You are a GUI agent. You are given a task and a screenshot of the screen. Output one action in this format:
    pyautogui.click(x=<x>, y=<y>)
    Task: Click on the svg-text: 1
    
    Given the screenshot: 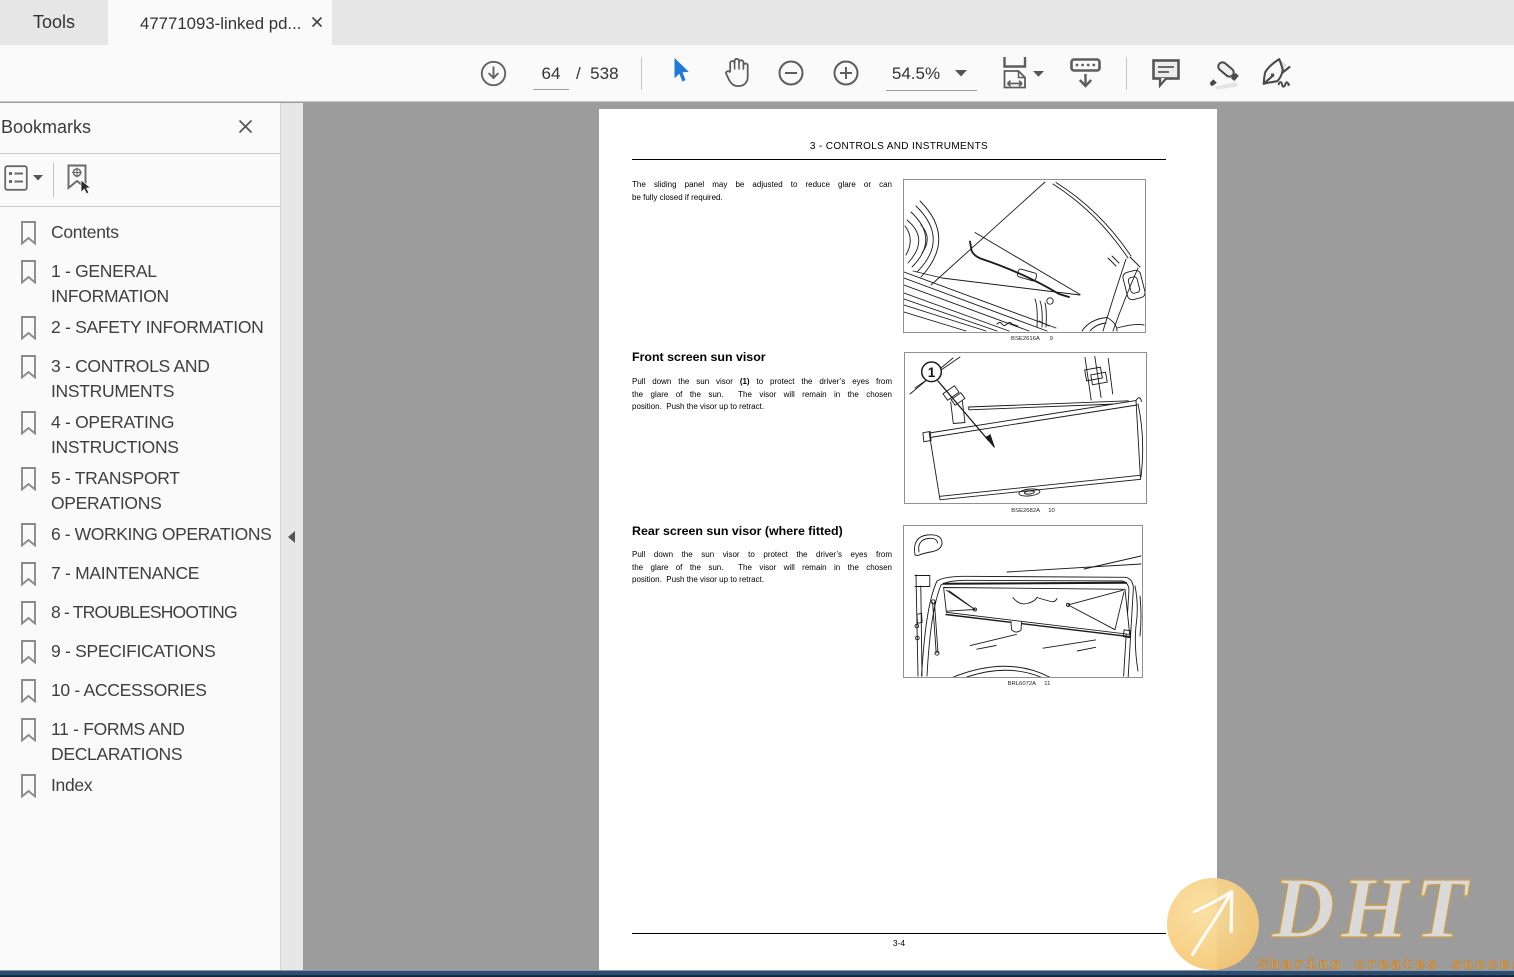 What is the action you would take?
    pyautogui.click(x=932, y=372)
    